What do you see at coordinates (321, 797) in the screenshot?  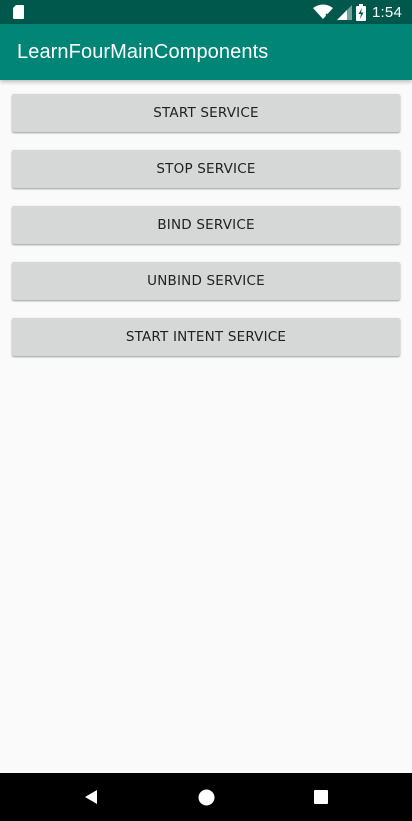 I see `recents-icon` at bounding box center [321, 797].